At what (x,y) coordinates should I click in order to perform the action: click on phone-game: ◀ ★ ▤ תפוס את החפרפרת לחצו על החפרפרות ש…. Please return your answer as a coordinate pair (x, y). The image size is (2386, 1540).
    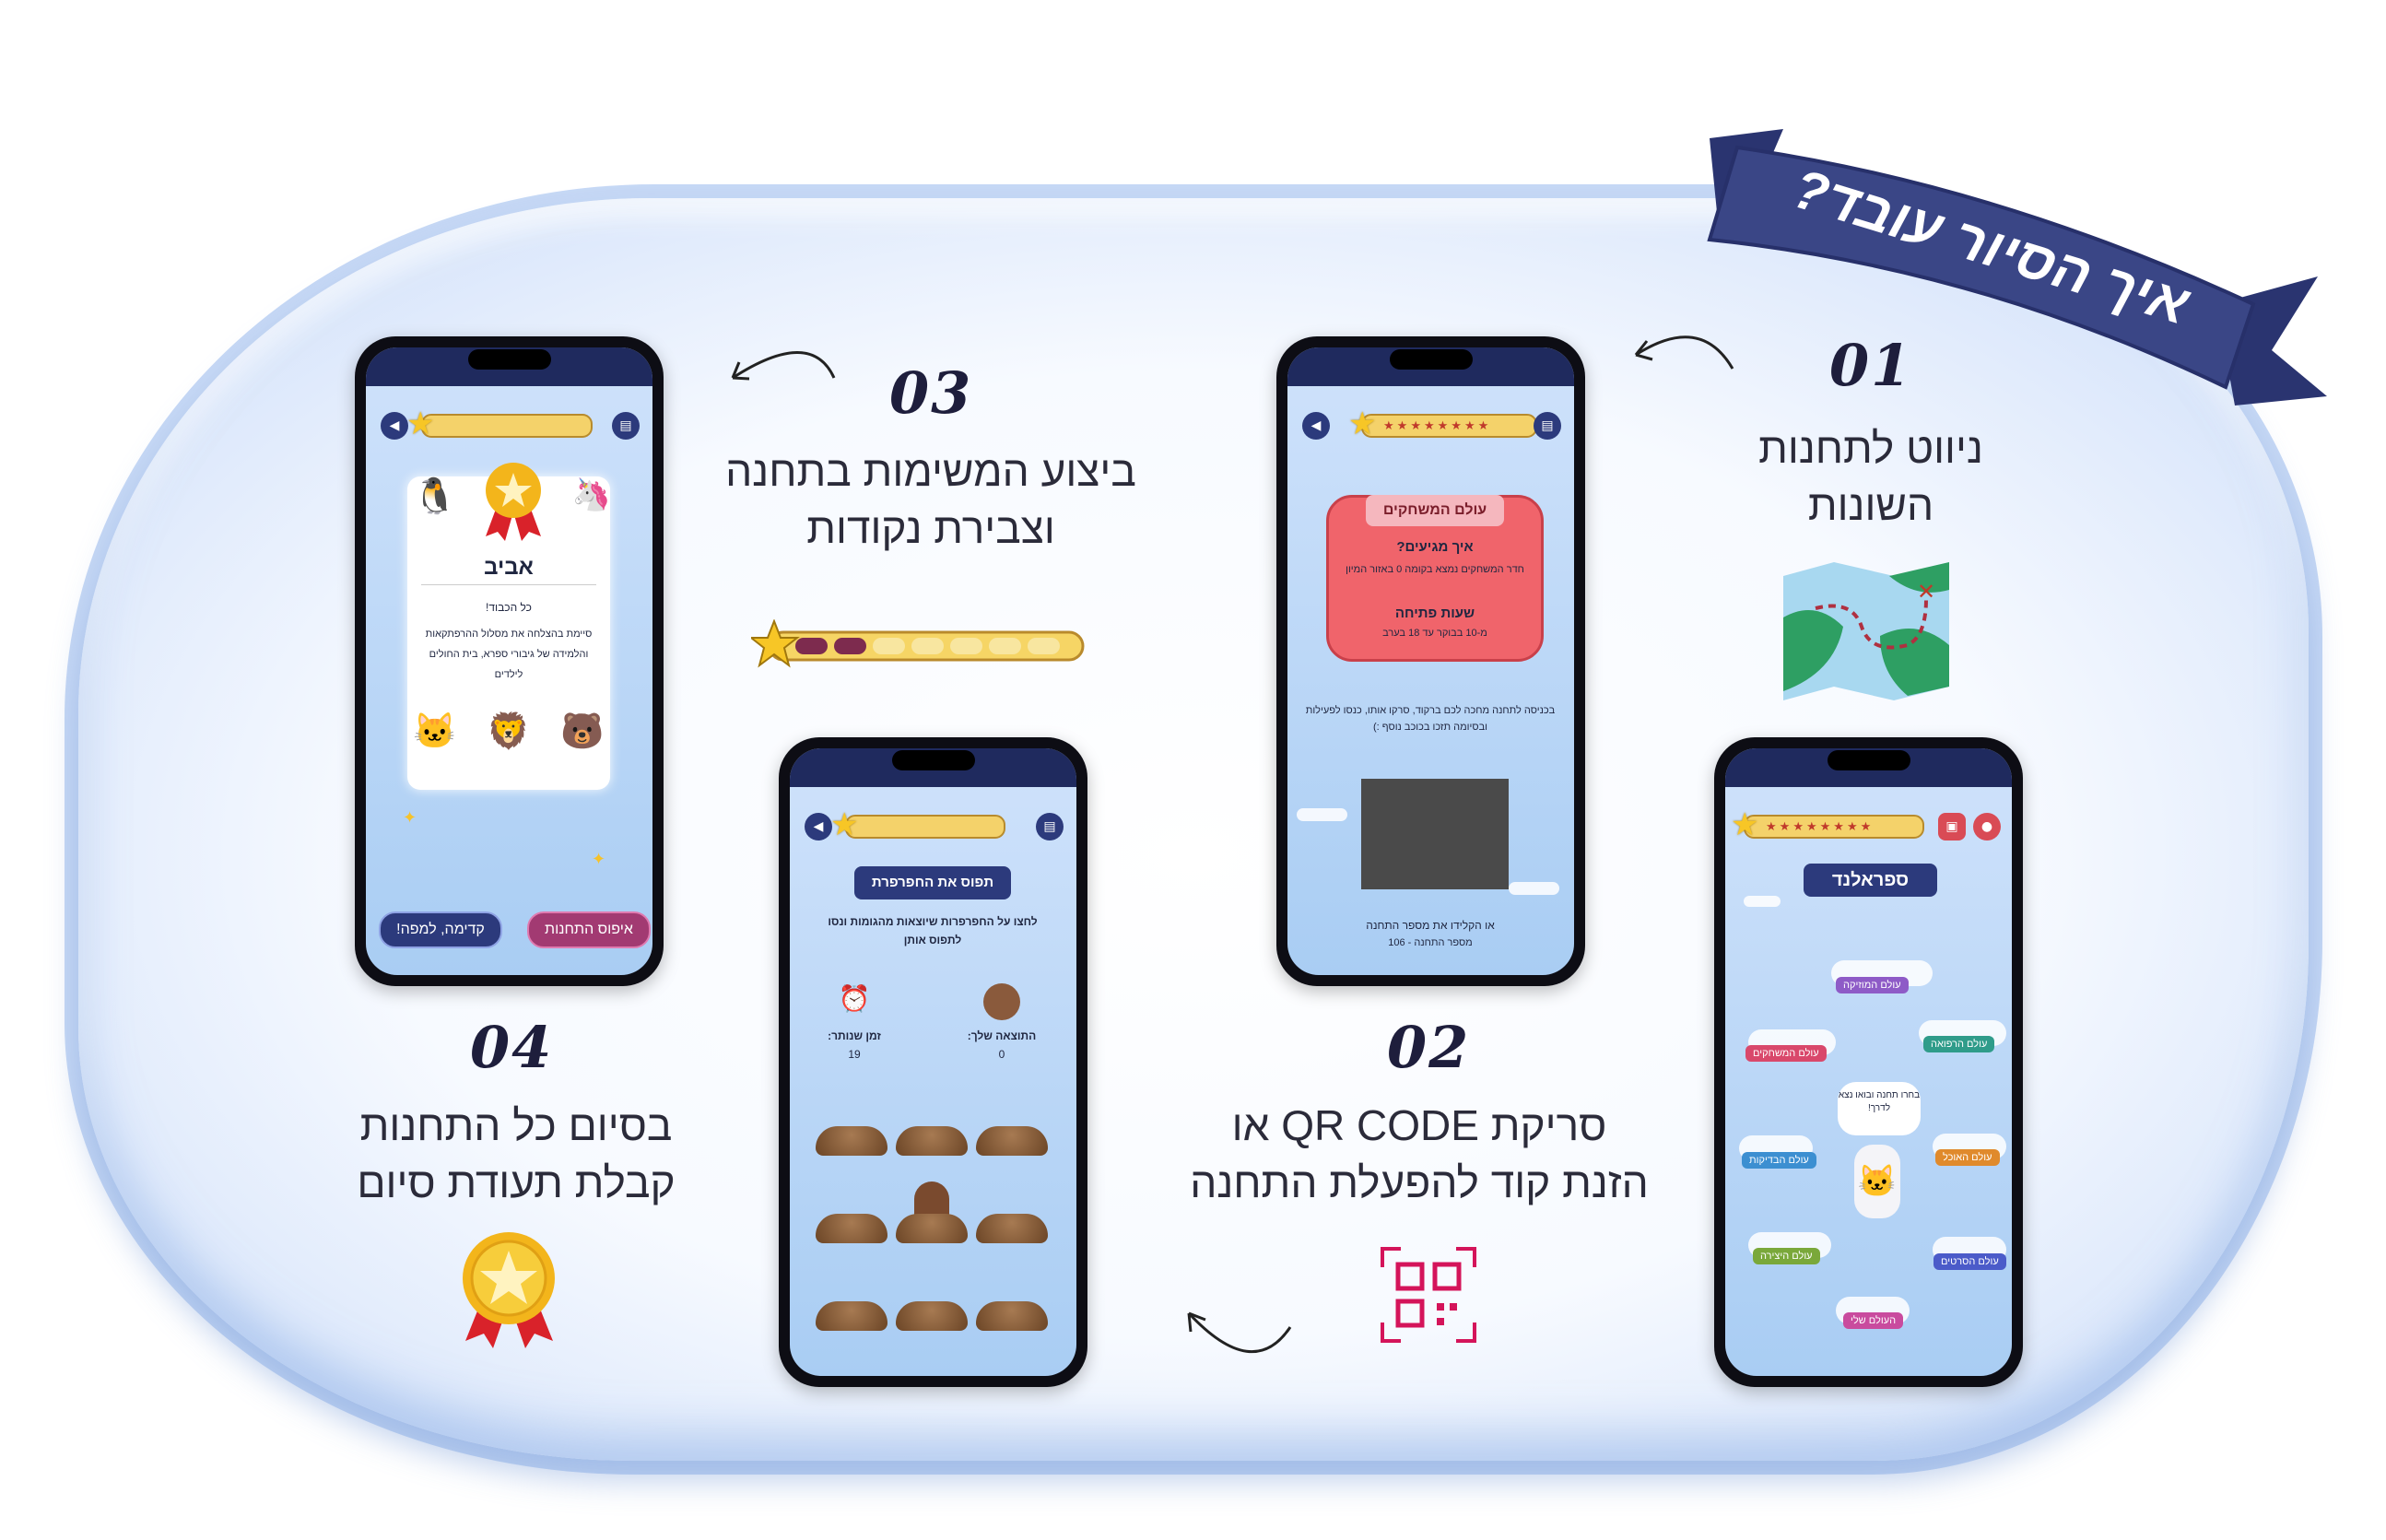
    Looking at the image, I should click on (933, 1062).